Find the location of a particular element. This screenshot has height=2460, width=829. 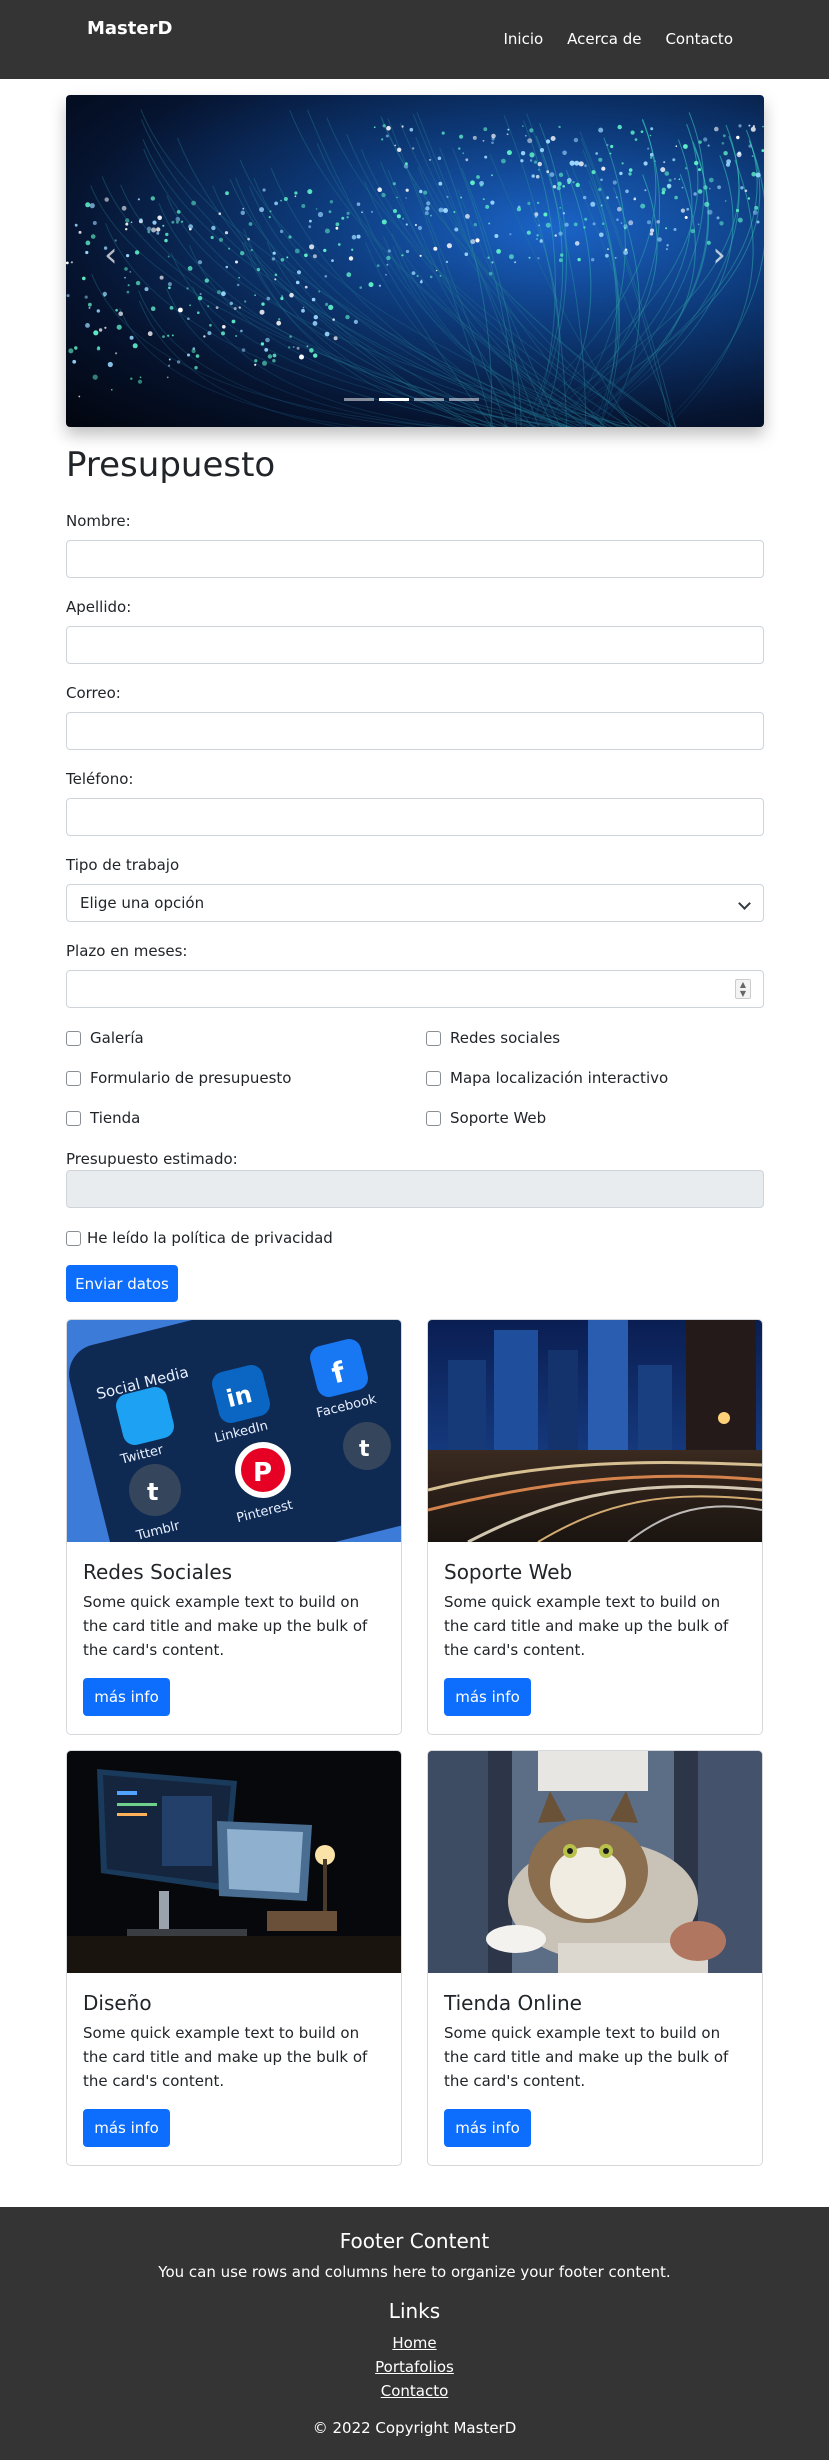

checkbox-label: He leído la política de privacidad is located at coordinates (210, 1238).